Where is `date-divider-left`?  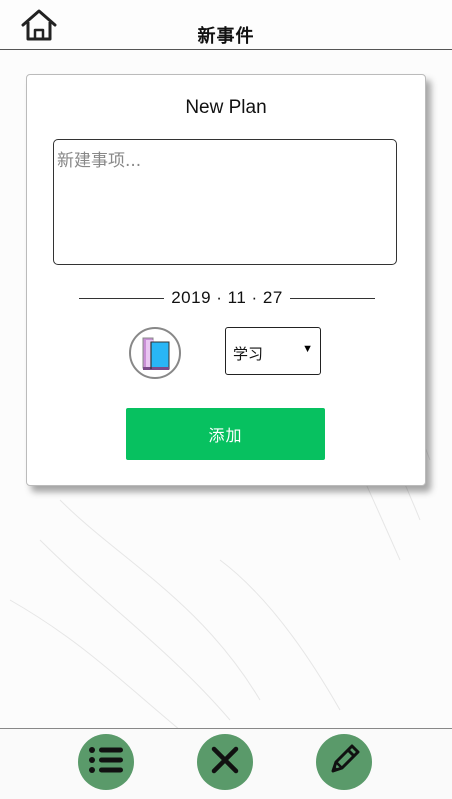
date-divider-left is located at coordinates (122, 298).